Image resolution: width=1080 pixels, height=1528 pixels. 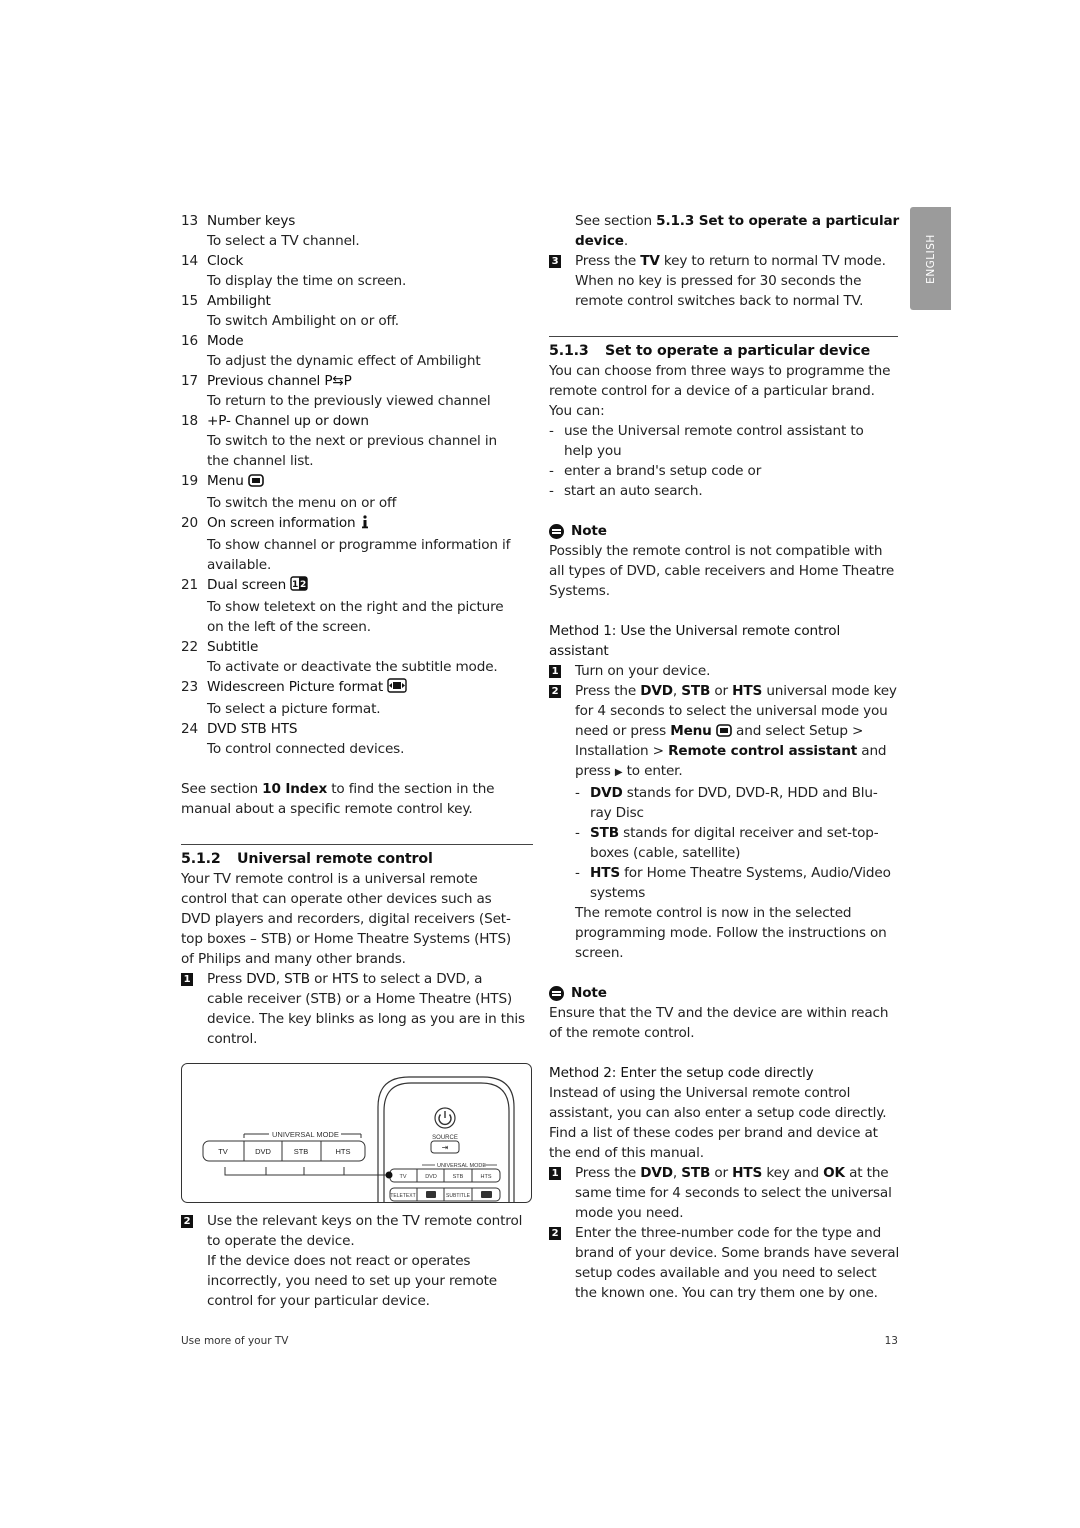 What do you see at coordinates (251, 221) in the screenshot?
I see `key-title: Number keys` at bounding box center [251, 221].